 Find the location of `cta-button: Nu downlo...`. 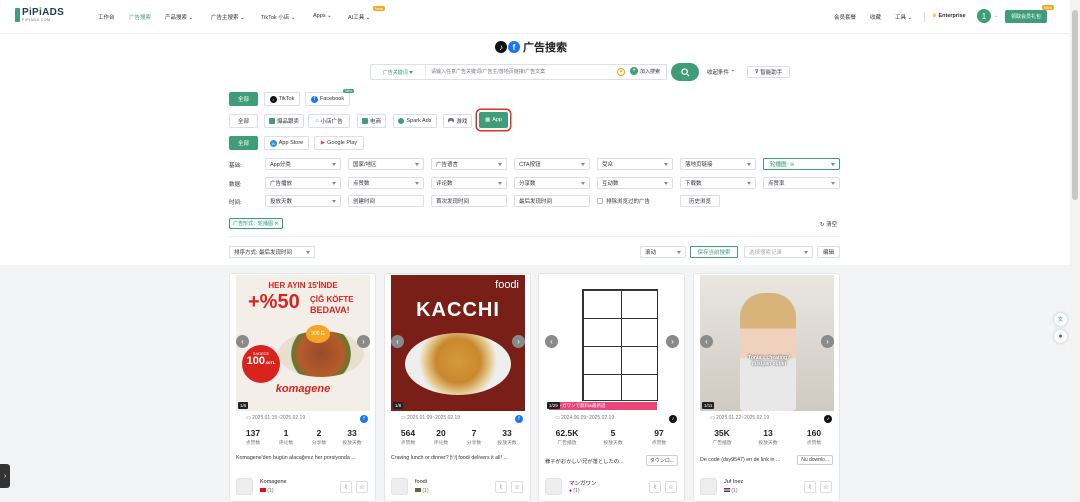

cta-button: Nu downlo... is located at coordinates (815, 460).